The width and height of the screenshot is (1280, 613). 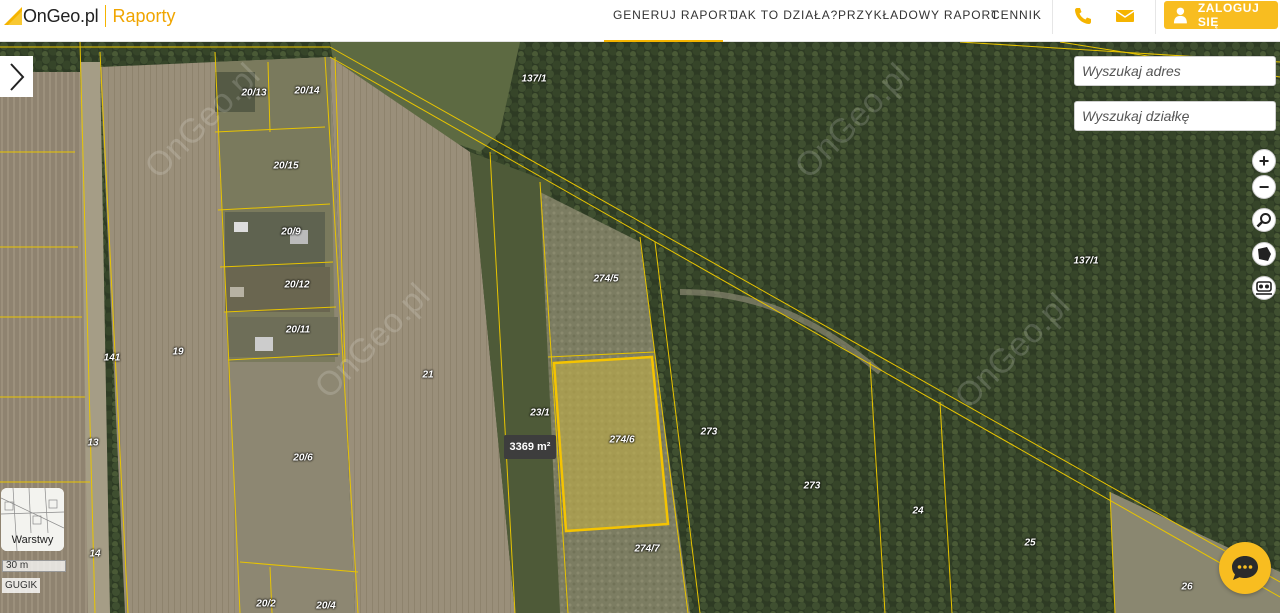 I want to click on draw-polygon-button, so click(x=1264, y=254).